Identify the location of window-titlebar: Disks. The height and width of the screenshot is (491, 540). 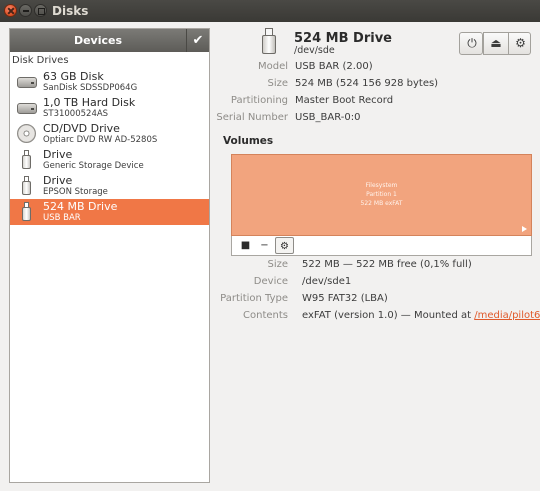
(270, 11).